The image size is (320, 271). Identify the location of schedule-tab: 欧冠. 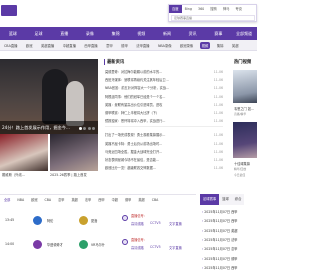
(34, 199).